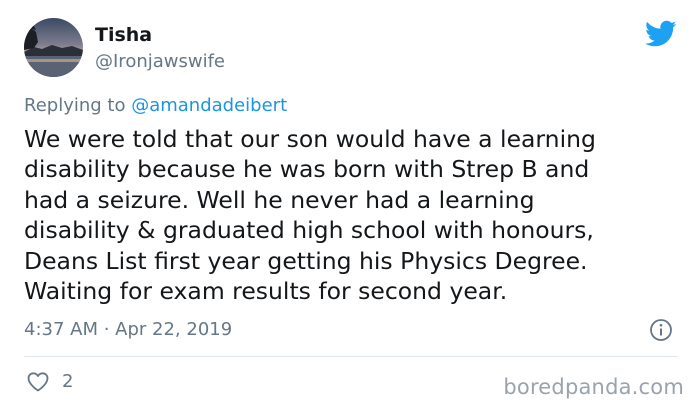 This screenshot has width=700, height=410. Describe the element at coordinates (128, 330) in the screenshot. I see `tweet-timestamp: 4:37 AM · Apr 22, 2019` at that location.